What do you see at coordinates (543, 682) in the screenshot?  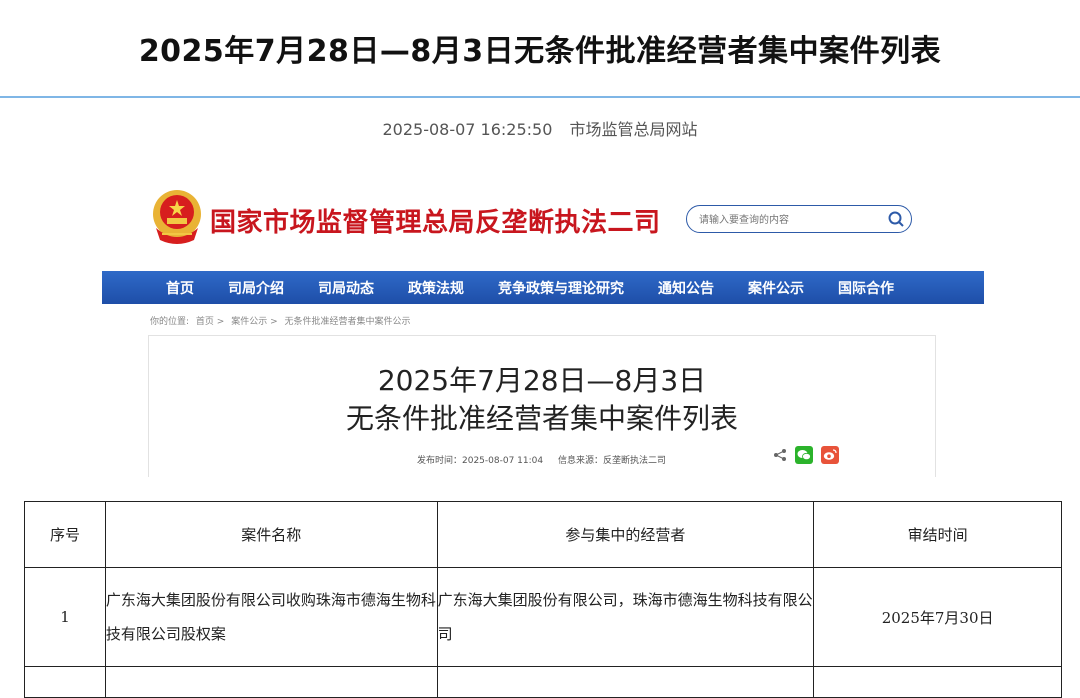 I see `table-row` at bounding box center [543, 682].